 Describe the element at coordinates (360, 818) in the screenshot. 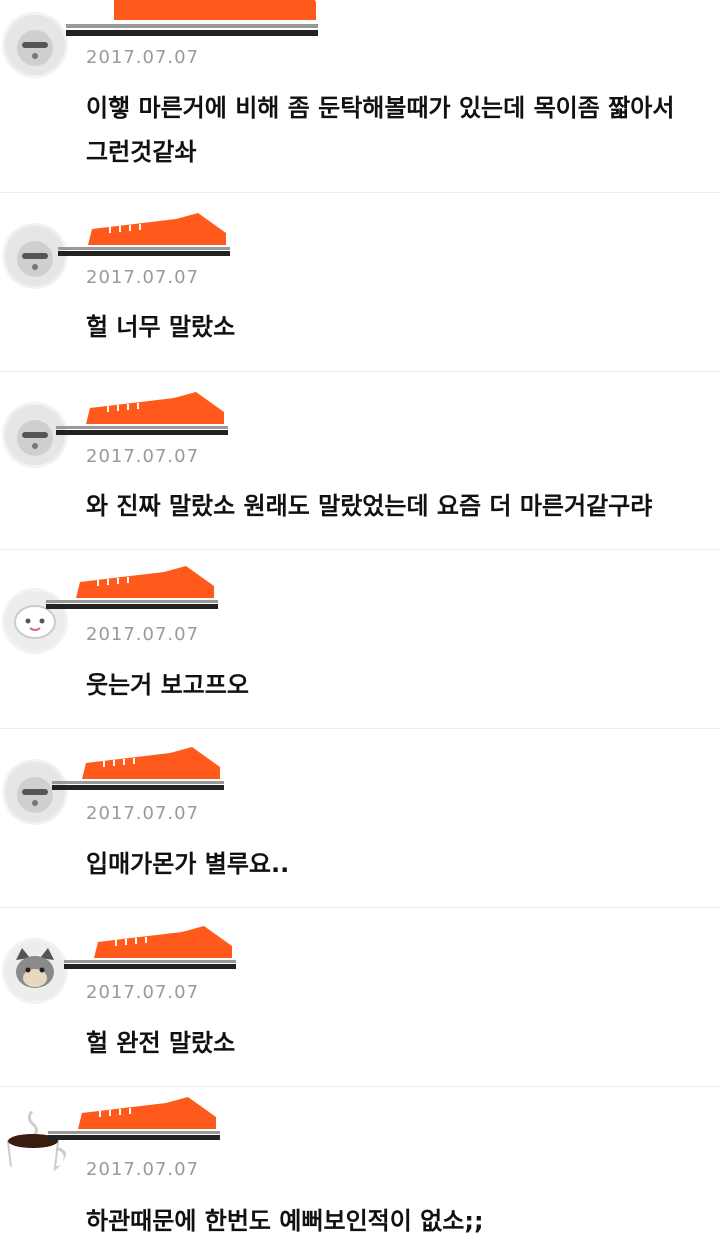

I see `comment-item: 2017.07.07 입매가몬가 별루요..` at that location.